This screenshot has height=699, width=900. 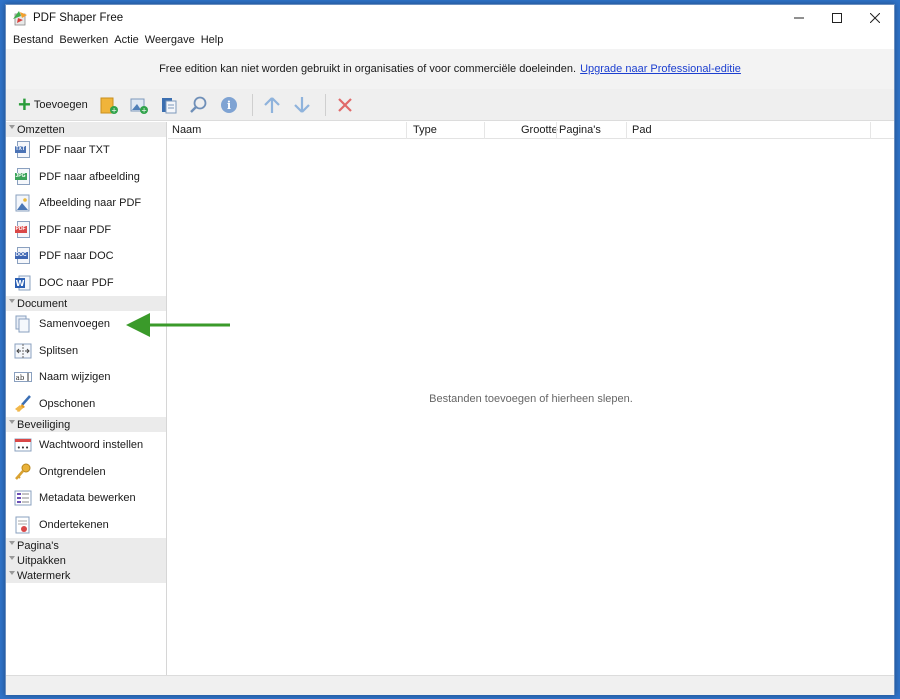 I want to click on add-folder-button: +, so click(x=109, y=105).